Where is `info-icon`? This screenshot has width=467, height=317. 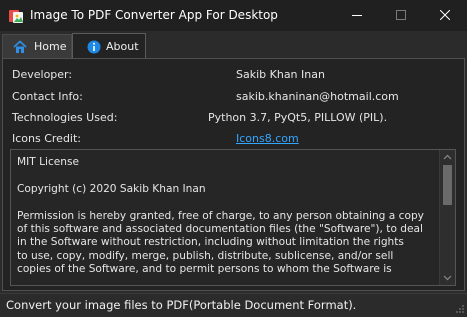 info-icon is located at coordinates (94, 47).